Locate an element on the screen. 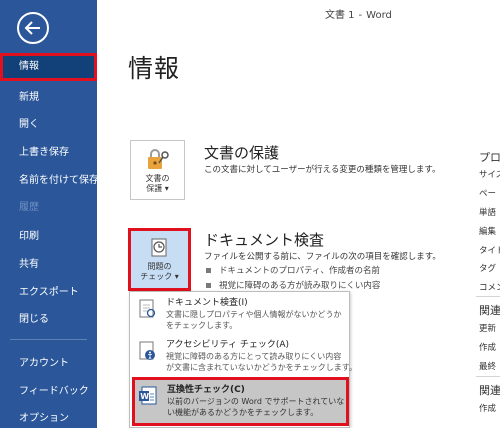 This screenshot has height=428, width=500. word-compatibility-icon: W is located at coordinates (148, 395).